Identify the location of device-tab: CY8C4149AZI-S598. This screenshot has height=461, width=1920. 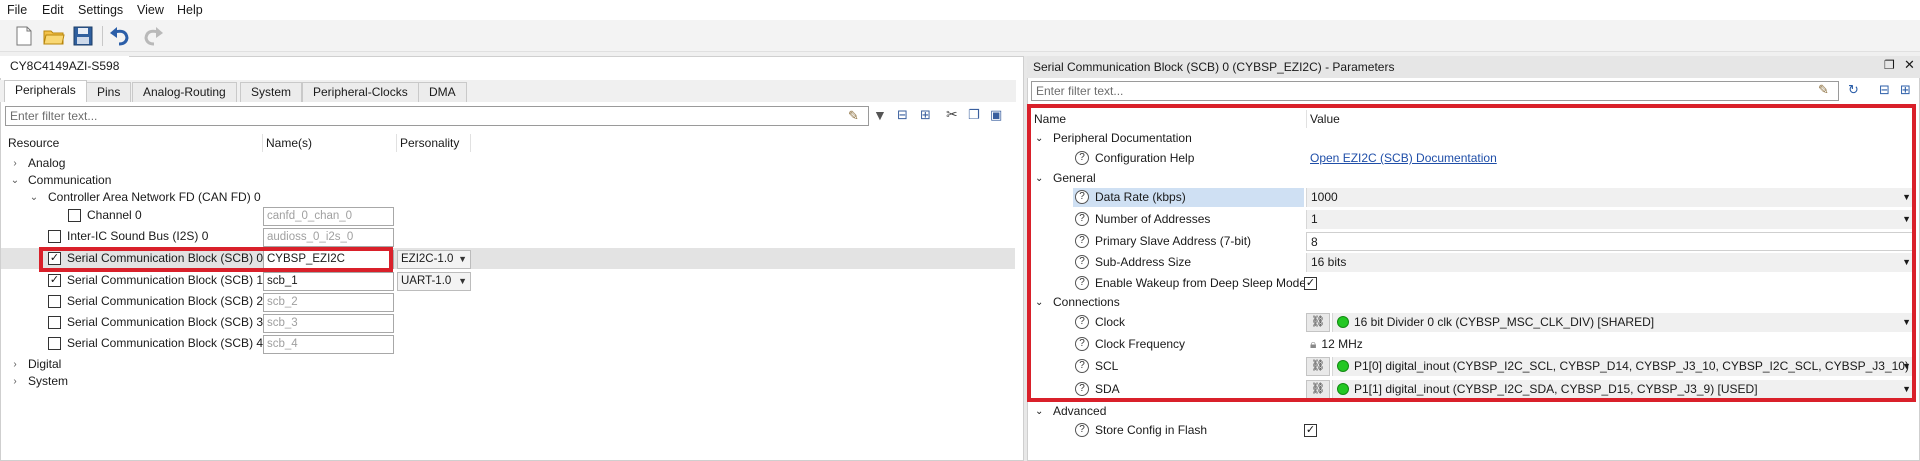
(65, 67).